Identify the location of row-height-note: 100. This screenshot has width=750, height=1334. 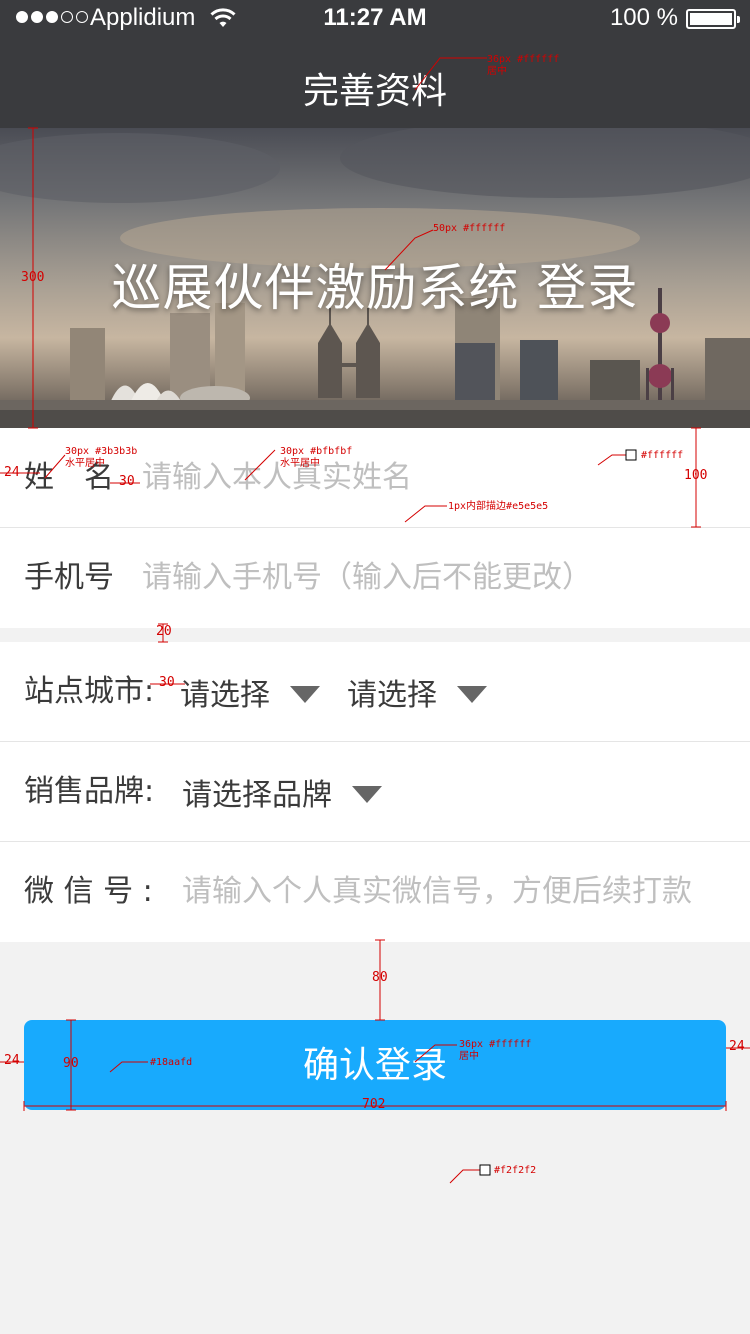
(696, 475).